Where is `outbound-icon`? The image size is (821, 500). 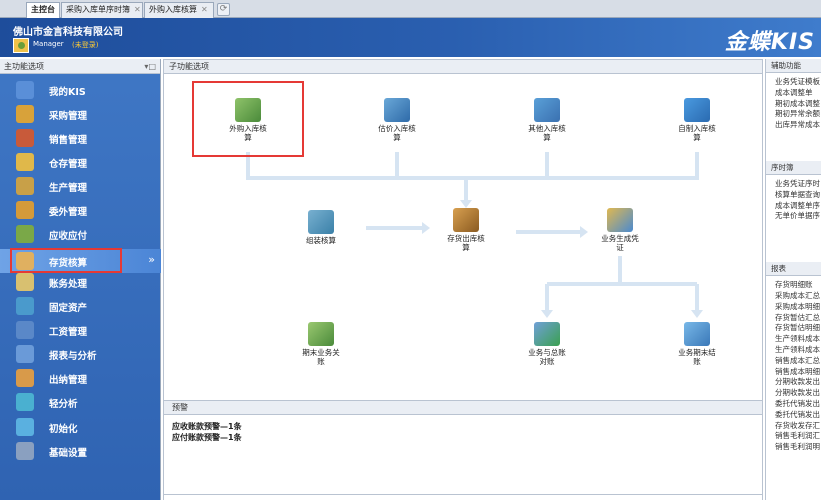
outbound-icon is located at coordinates (466, 220).